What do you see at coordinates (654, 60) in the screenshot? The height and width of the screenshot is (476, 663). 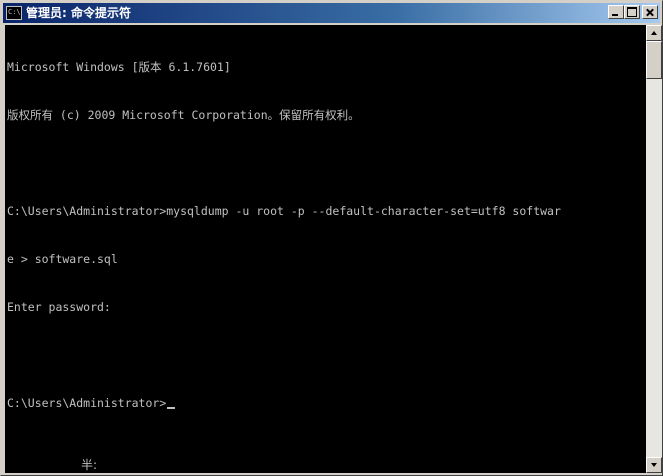 I see `scroll-thumb` at bounding box center [654, 60].